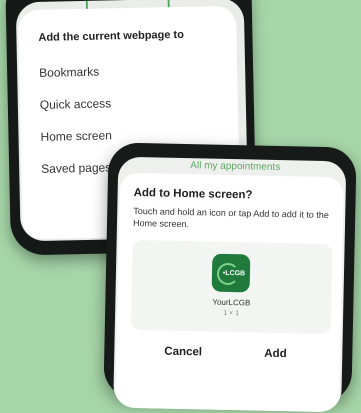 This screenshot has height=413, width=361. What do you see at coordinates (231, 313) in the screenshot?
I see `widget-size: 1 × 1` at bounding box center [231, 313].